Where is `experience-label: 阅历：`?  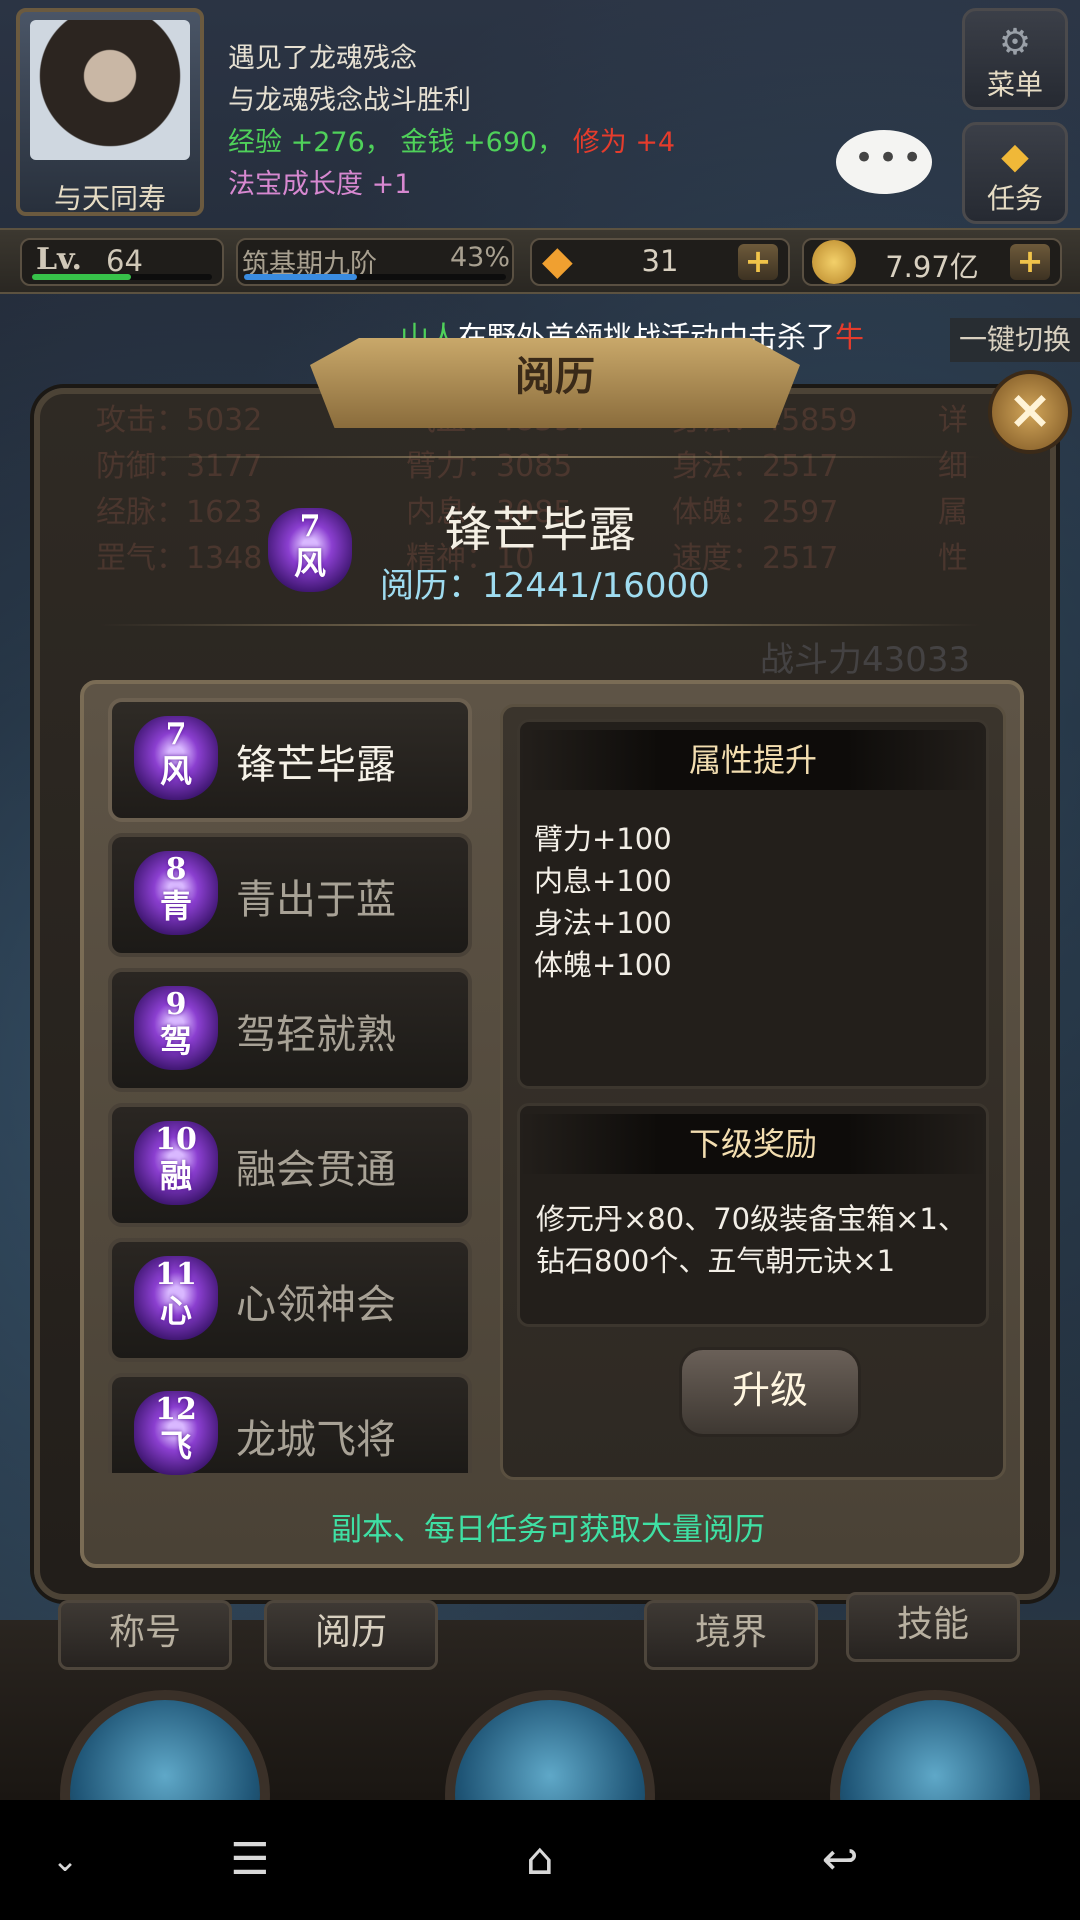
experience-label: 阅历： is located at coordinates (431, 586).